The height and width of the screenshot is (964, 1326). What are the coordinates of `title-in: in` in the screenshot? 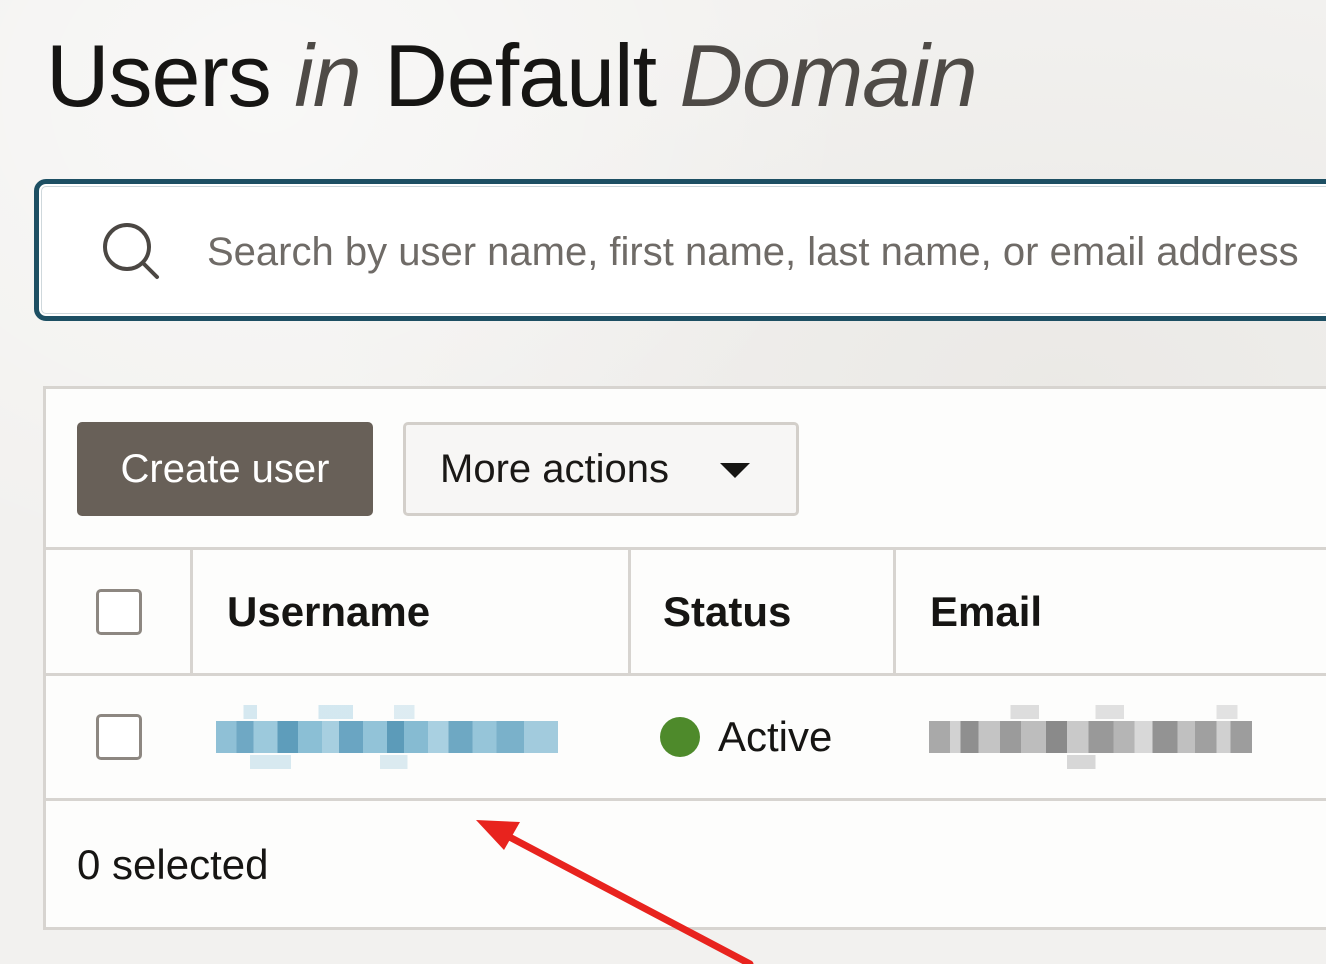 It's located at (327, 75).